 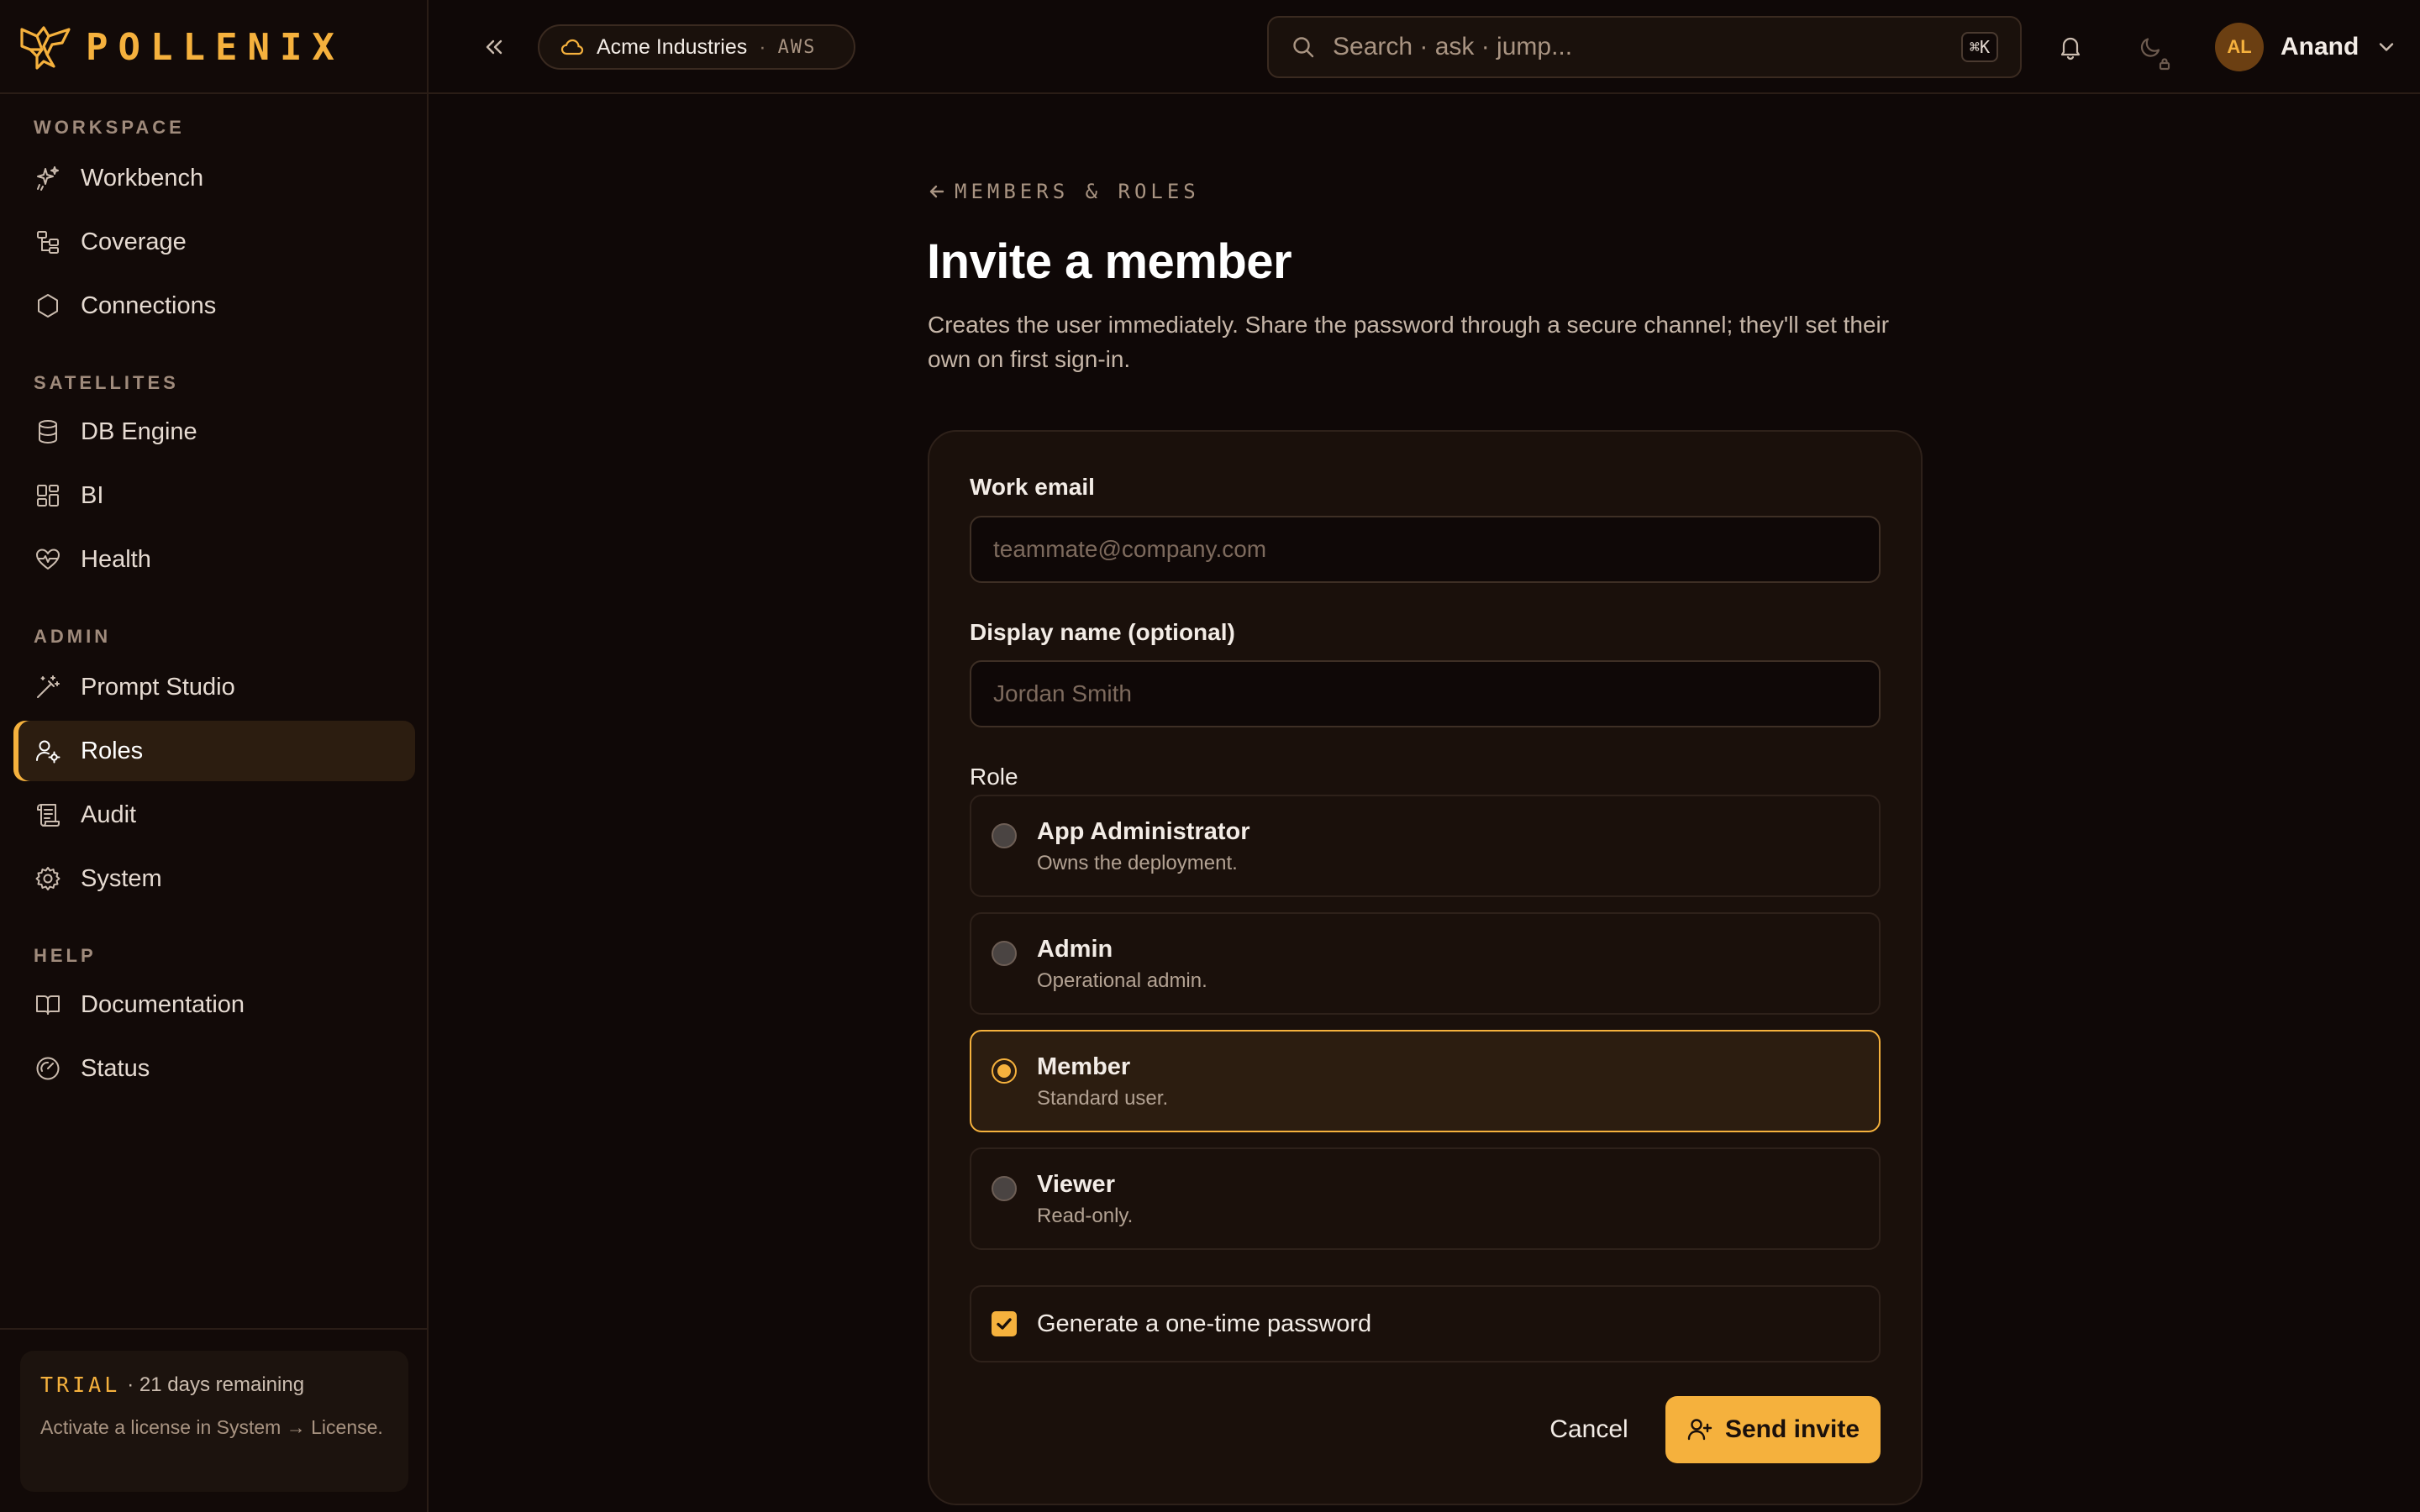 I want to click on tenant-switcher: Acme Industries · AWS, so click(x=696, y=47).